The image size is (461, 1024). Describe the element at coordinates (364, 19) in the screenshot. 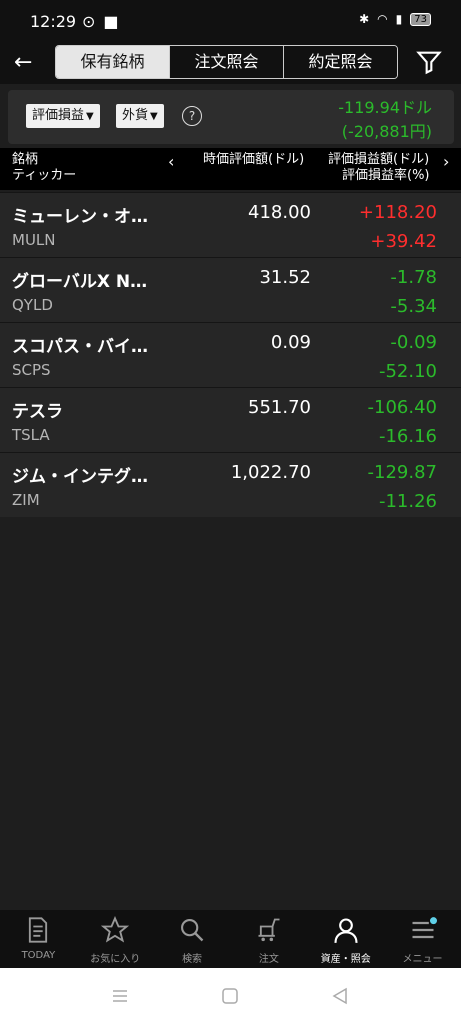

I see `bluetooth-icon: ✱` at that location.